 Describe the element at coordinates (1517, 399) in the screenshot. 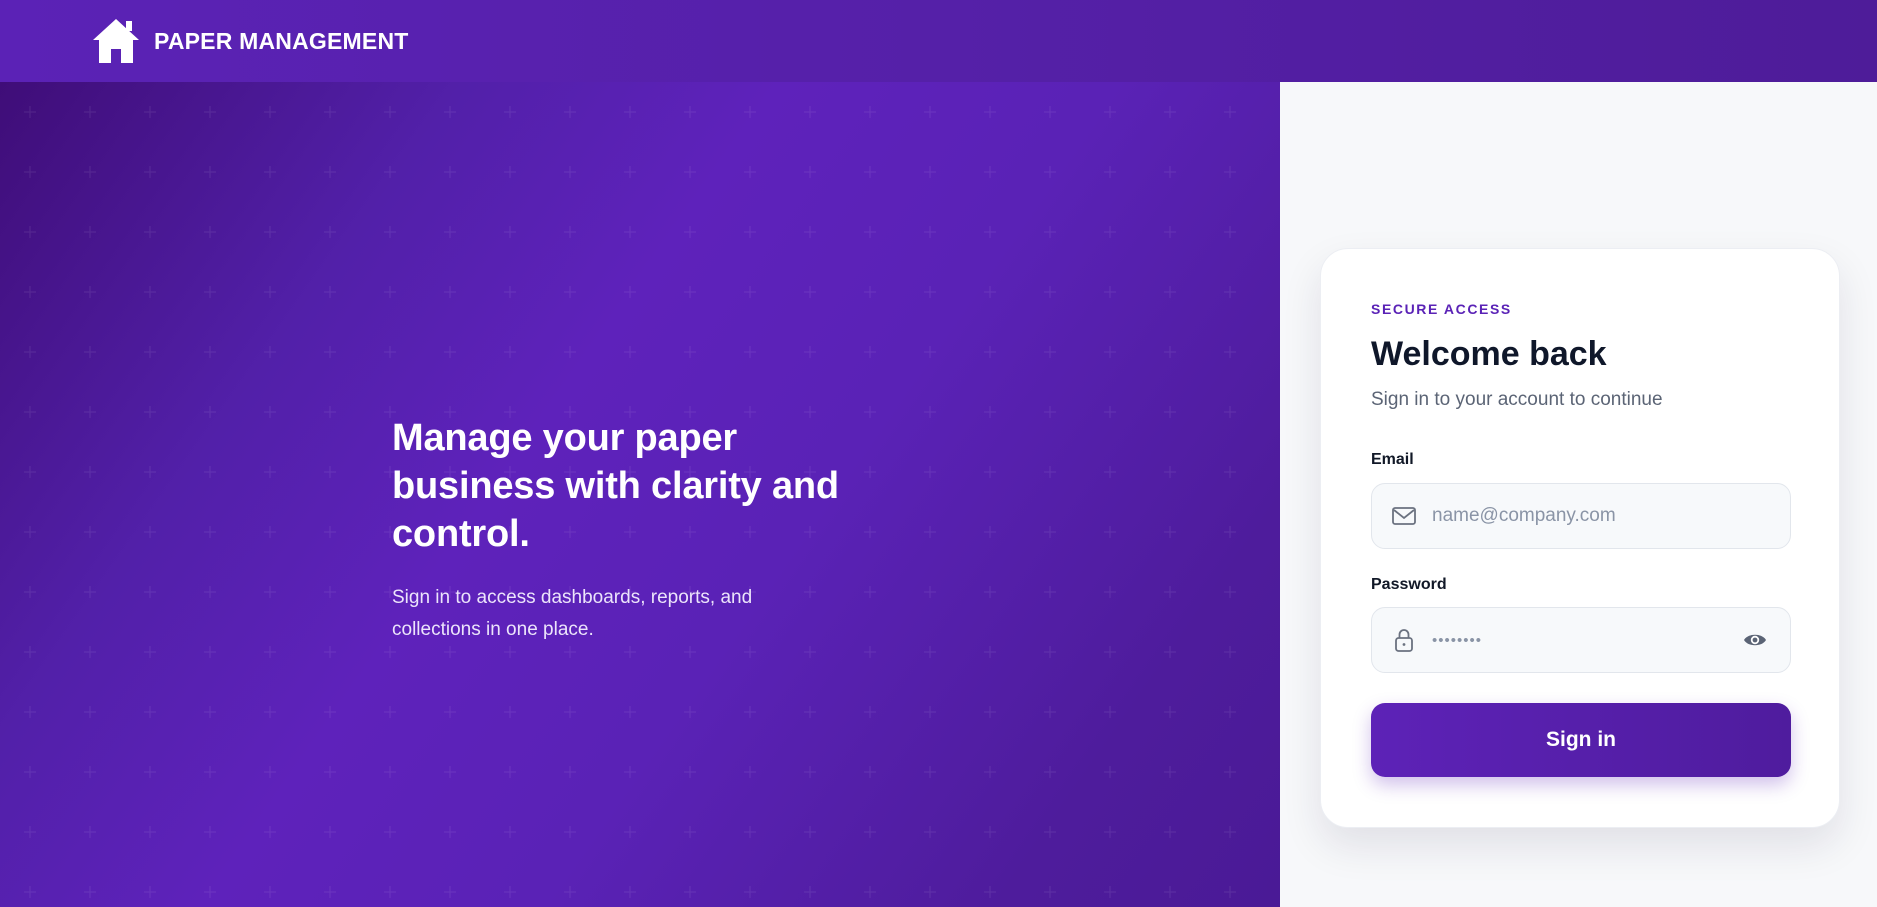

I see `login-subtitle: Sign in to your account to continue` at that location.